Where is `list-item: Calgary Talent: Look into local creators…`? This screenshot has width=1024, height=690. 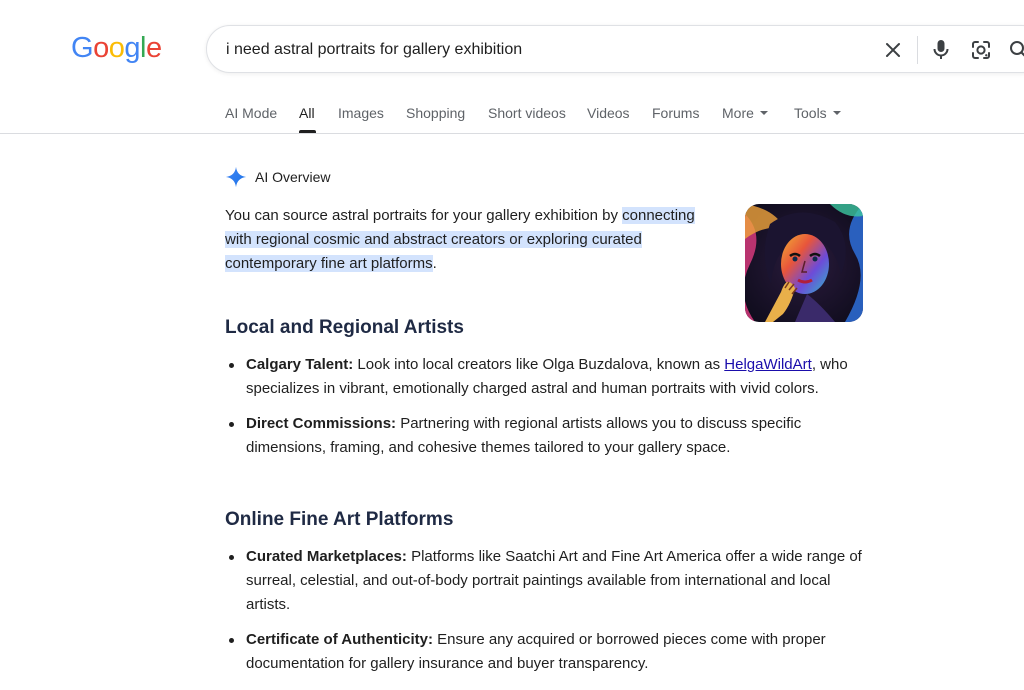 list-item: Calgary Talent: Look into local creators… is located at coordinates (545, 377).